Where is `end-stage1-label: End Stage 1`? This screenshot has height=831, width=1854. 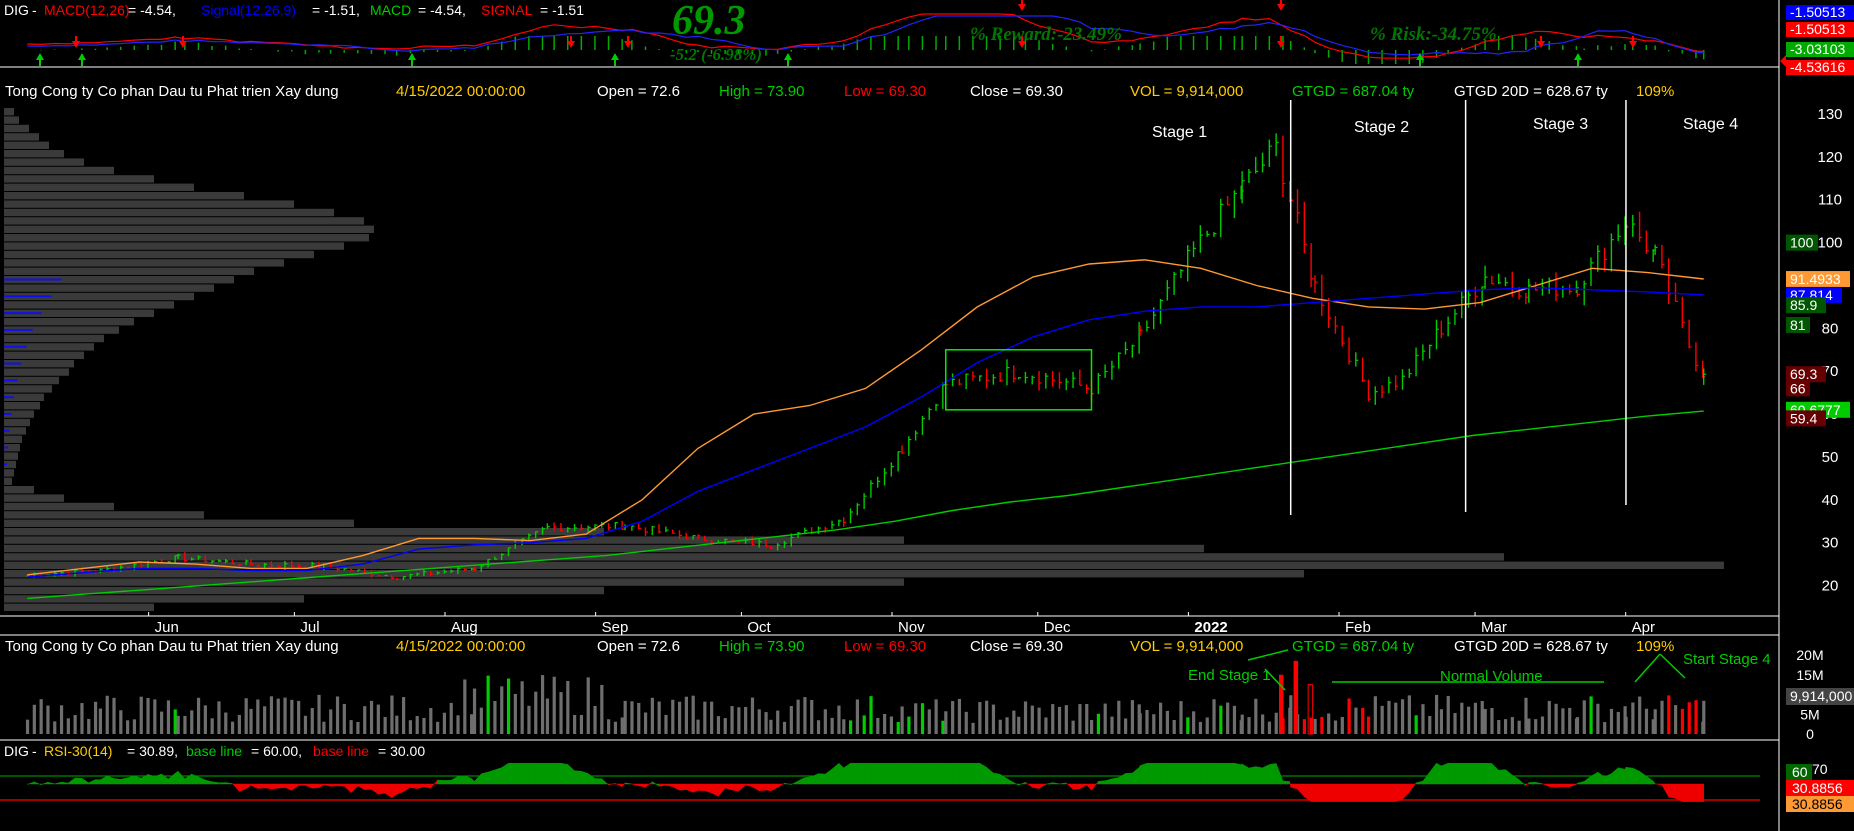
end-stage1-label: End Stage 1 is located at coordinates (1229, 675).